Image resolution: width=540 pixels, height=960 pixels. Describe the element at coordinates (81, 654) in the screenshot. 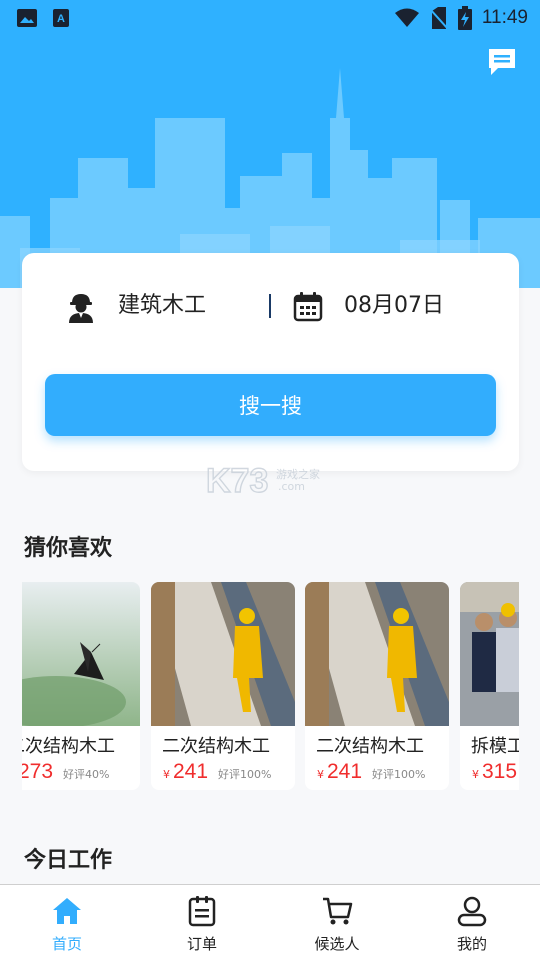

I see `job-thumbnail-butterfly` at that location.